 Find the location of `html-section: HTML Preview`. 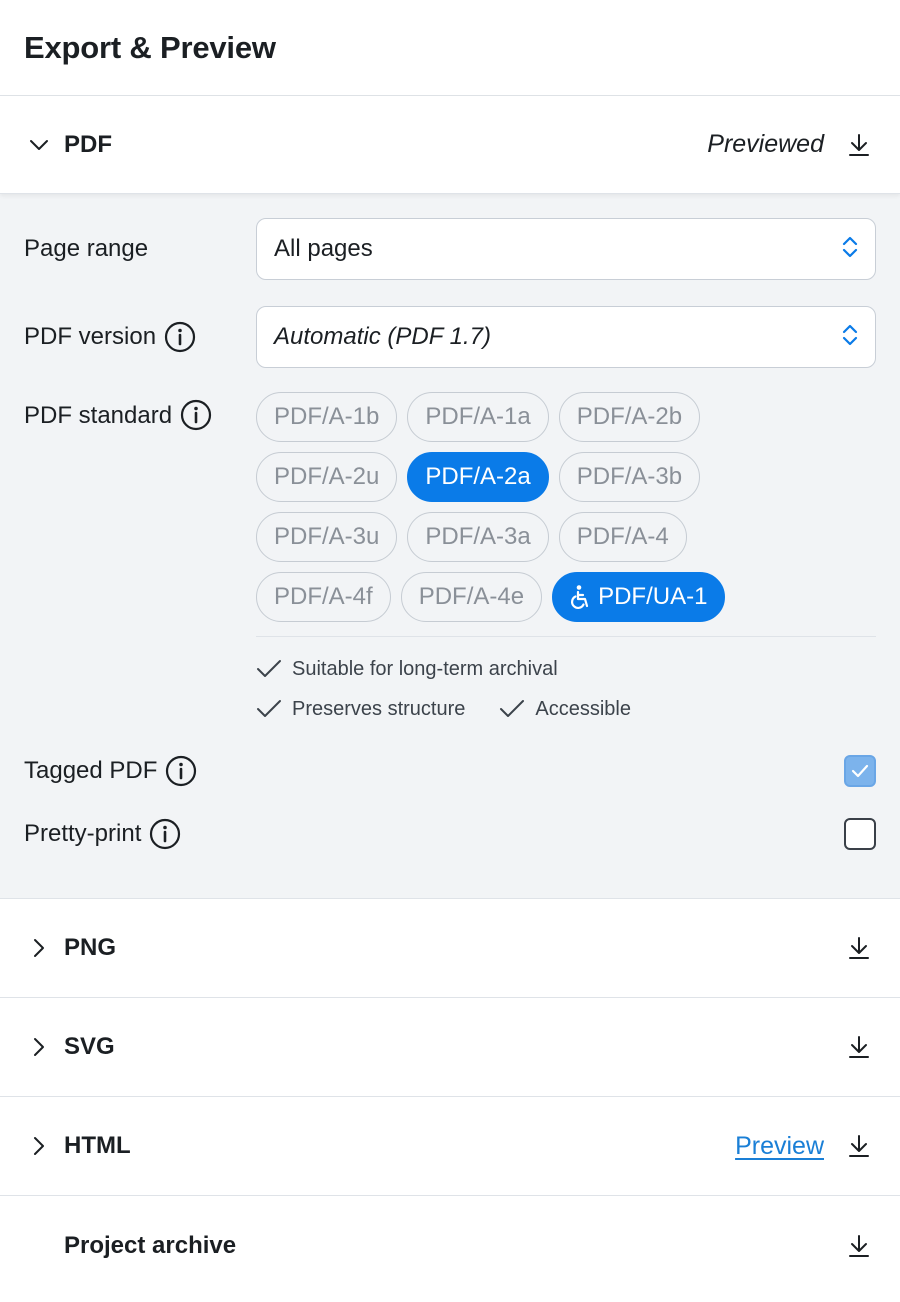

html-section: HTML Preview is located at coordinates (450, 1146).